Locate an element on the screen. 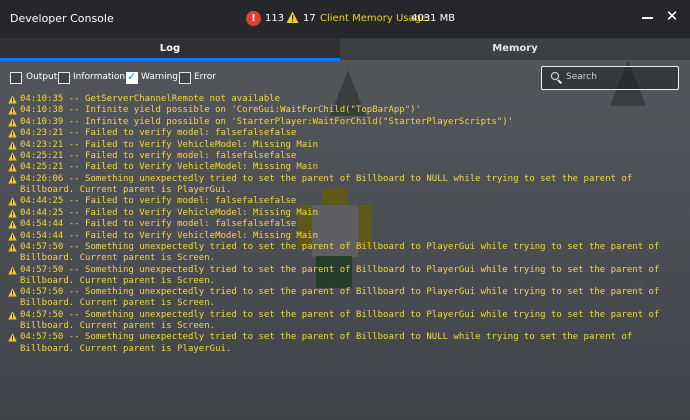 Image resolution: width=690 pixels, height=420 pixels. warning-count-icon is located at coordinates (292, 17).